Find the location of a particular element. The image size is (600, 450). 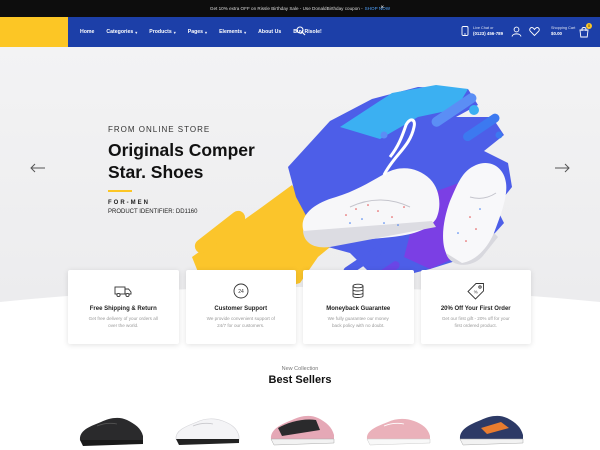

support-24-icon: 24 is located at coordinates (241, 291).